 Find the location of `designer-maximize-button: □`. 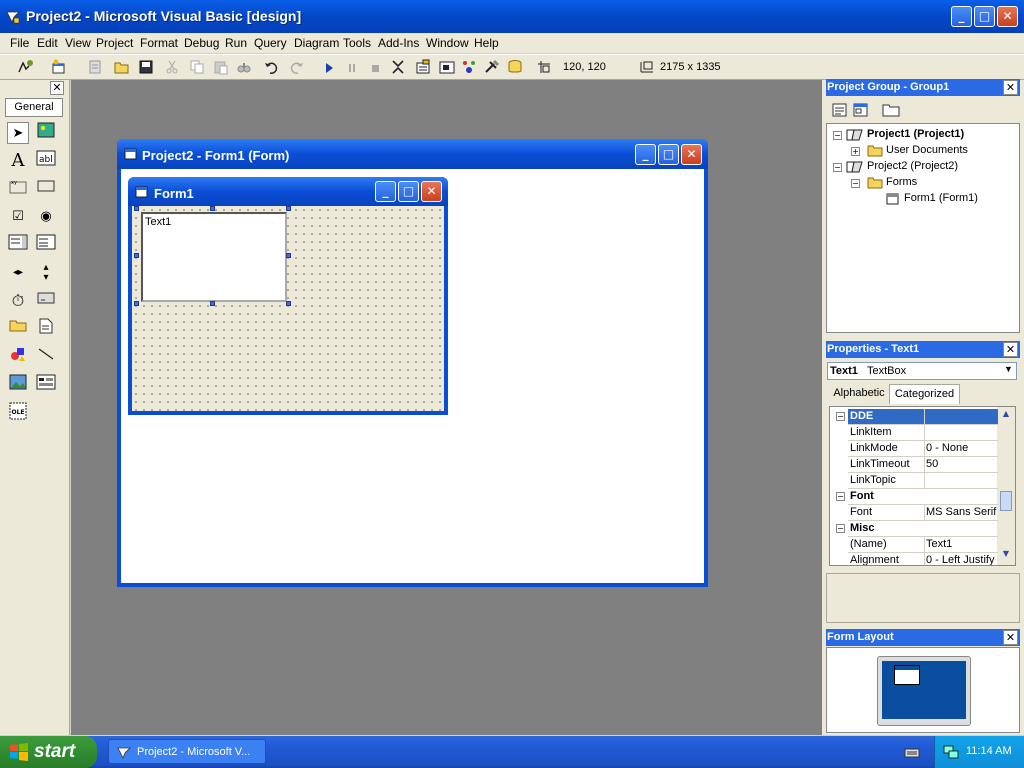

designer-maximize-button: □ is located at coordinates (668, 154).